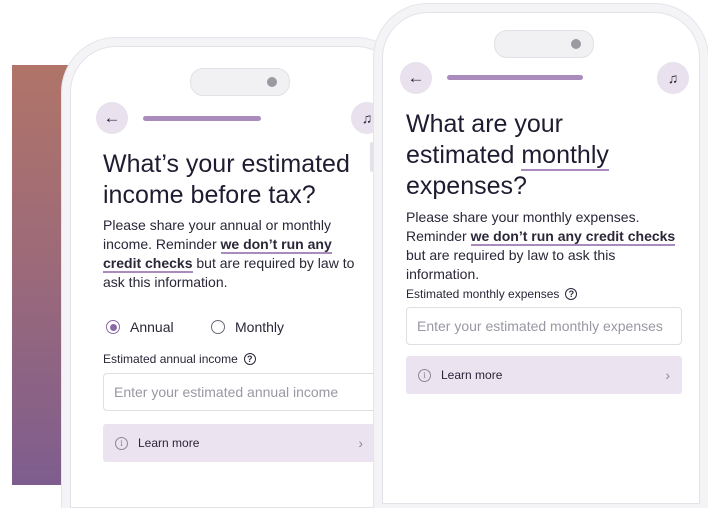 The height and width of the screenshot is (508, 708). I want to click on input-placeholder: Enter your estimated annual income, so click(226, 392).